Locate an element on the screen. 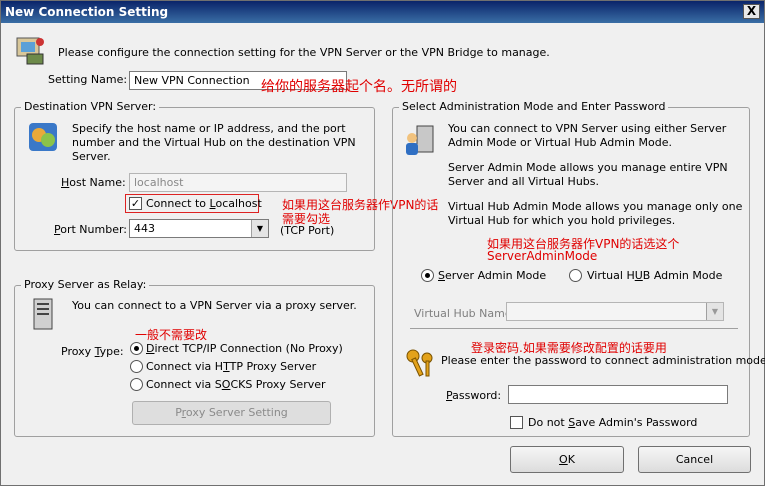  server-admin-mode-radio is located at coordinates (427, 275).